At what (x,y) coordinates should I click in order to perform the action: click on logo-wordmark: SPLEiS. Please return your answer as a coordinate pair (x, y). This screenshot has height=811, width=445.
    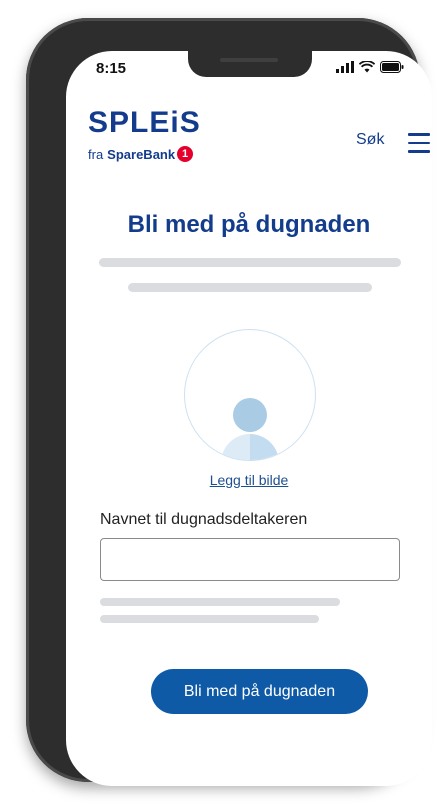
    Looking at the image, I should click on (144, 122).